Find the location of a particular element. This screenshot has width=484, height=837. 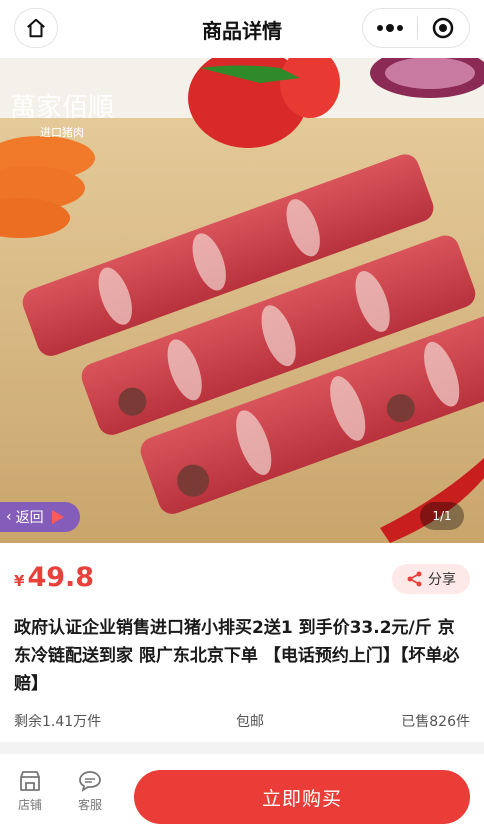

currency-symbol: ¥ is located at coordinates (19, 581).